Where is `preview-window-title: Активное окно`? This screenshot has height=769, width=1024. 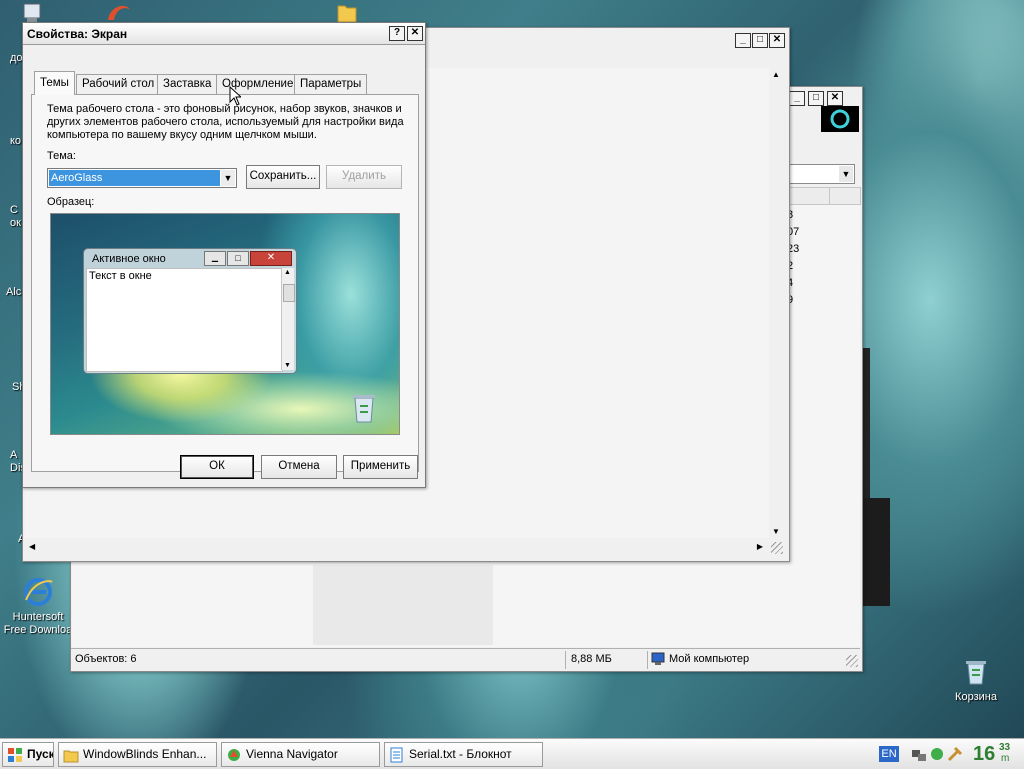
preview-window-title: Активное окно is located at coordinates (129, 259).